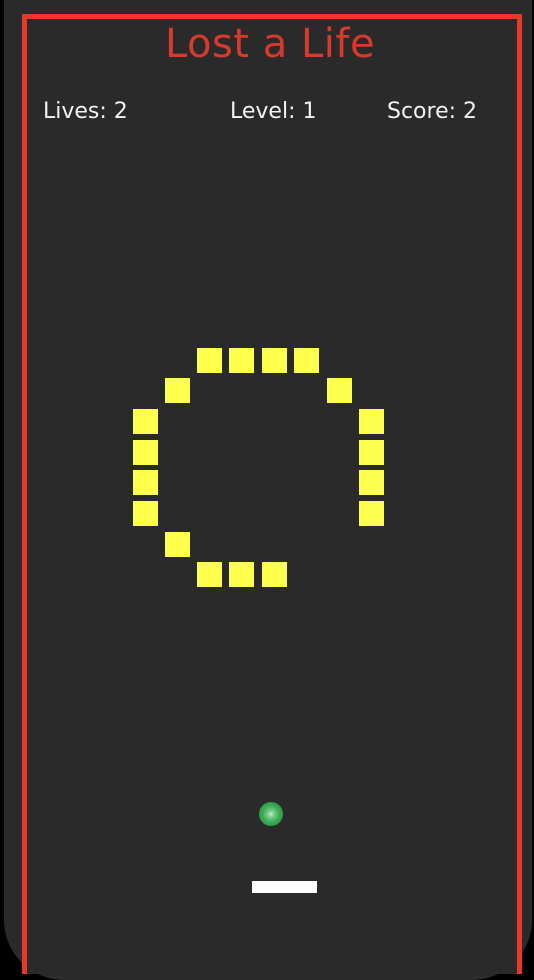 This screenshot has width=534, height=980. What do you see at coordinates (273, 111) in the screenshot?
I see `level-indicator: Level: 1` at bounding box center [273, 111].